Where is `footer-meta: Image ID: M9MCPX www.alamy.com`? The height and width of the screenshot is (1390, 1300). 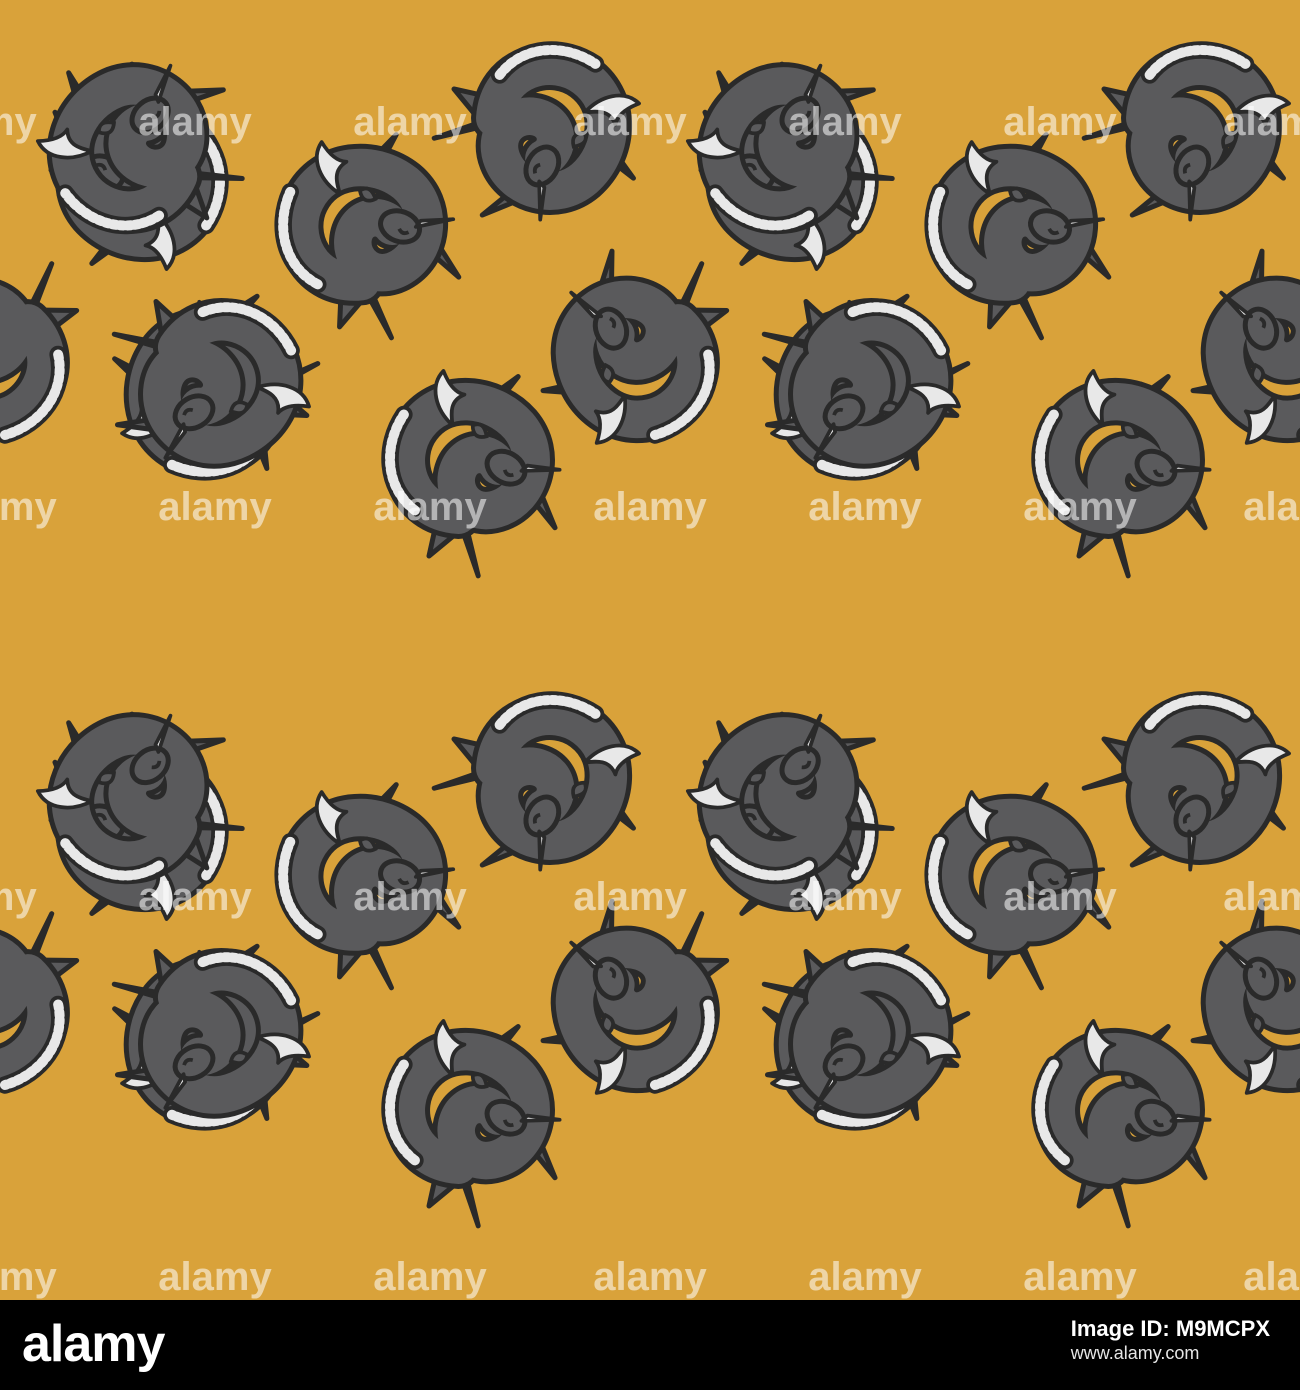 footer-meta: Image ID: M9MCPX www.alamy.com is located at coordinates (1170, 1340).